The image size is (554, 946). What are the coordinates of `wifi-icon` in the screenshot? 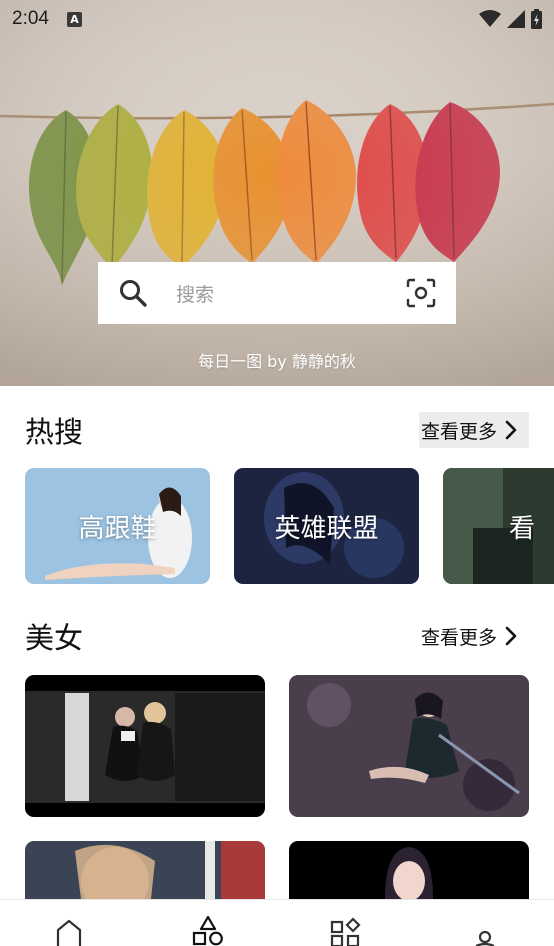 It's located at (490, 18).